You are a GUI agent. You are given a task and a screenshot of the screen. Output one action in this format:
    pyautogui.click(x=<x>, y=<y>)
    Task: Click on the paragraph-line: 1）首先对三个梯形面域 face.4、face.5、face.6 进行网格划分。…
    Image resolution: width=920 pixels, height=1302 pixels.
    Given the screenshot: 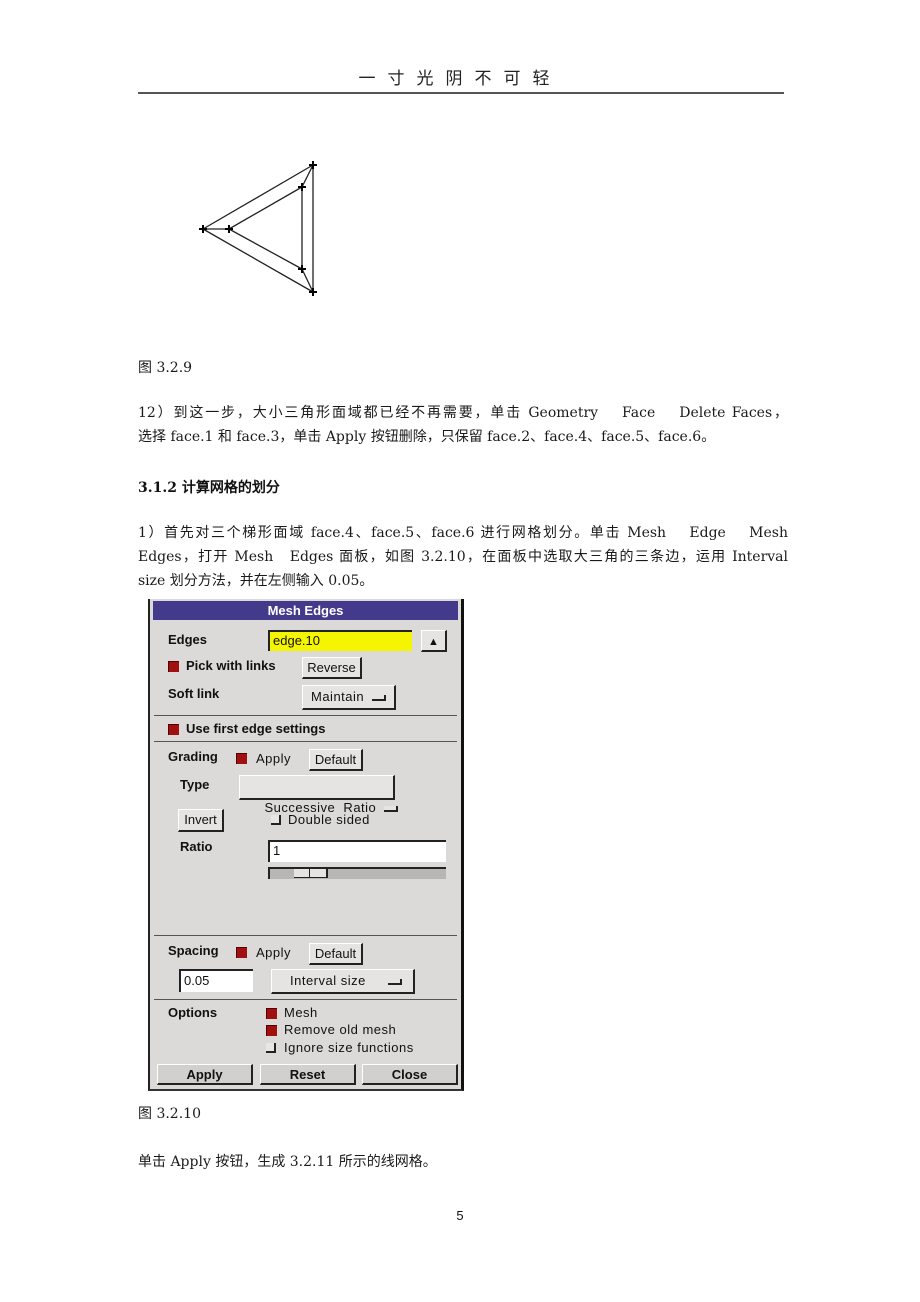 What is the action you would take?
    pyautogui.click(x=463, y=533)
    